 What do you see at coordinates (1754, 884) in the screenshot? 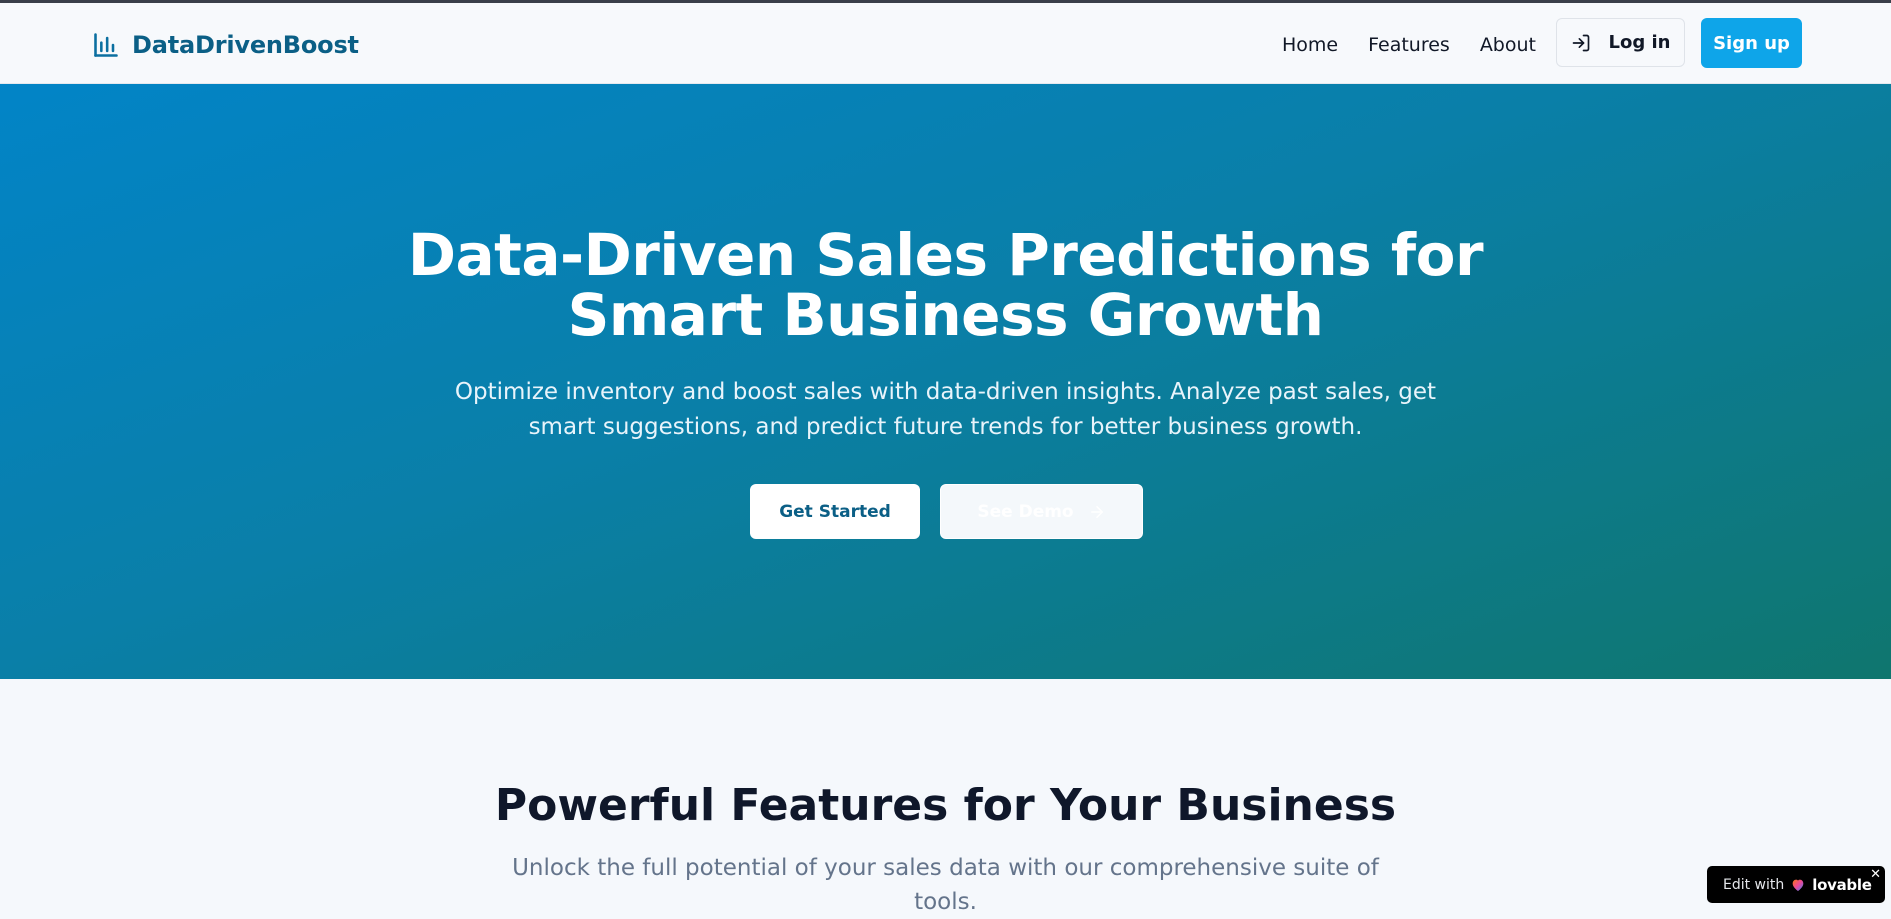
I see `badge-edit-text: Edit with` at bounding box center [1754, 884].